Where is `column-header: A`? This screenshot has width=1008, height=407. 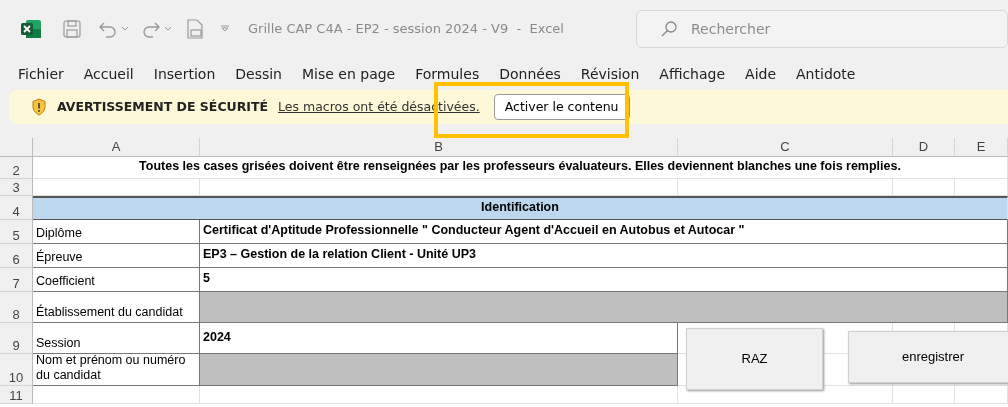 column-header: A is located at coordinates (116, 147).